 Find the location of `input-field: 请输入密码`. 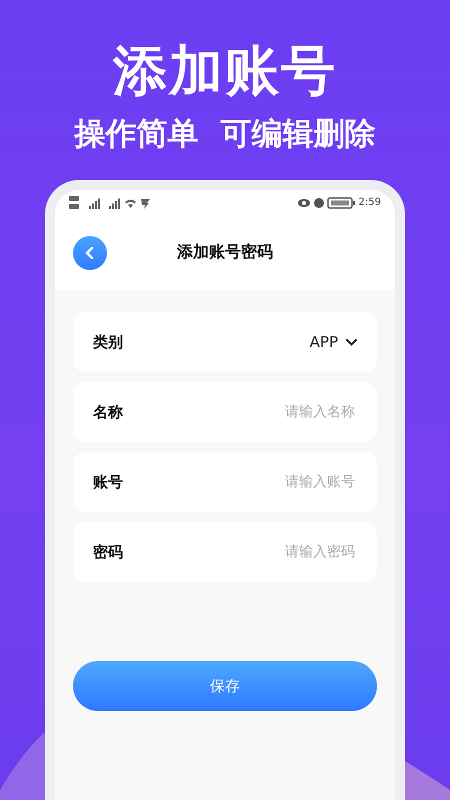

input-field: 请输入密码 is located at coordinates (285, 552).